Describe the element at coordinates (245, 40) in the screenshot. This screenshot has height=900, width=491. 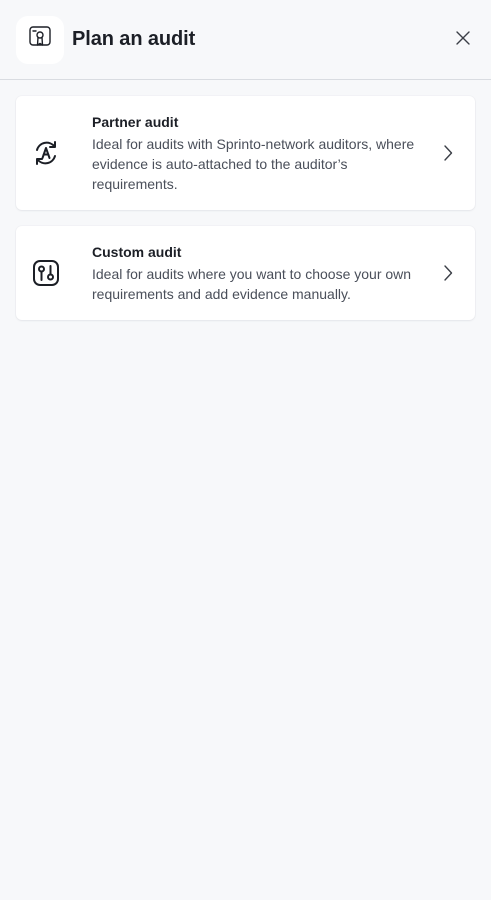
I see `panel-header: Plan an audit` at that location.